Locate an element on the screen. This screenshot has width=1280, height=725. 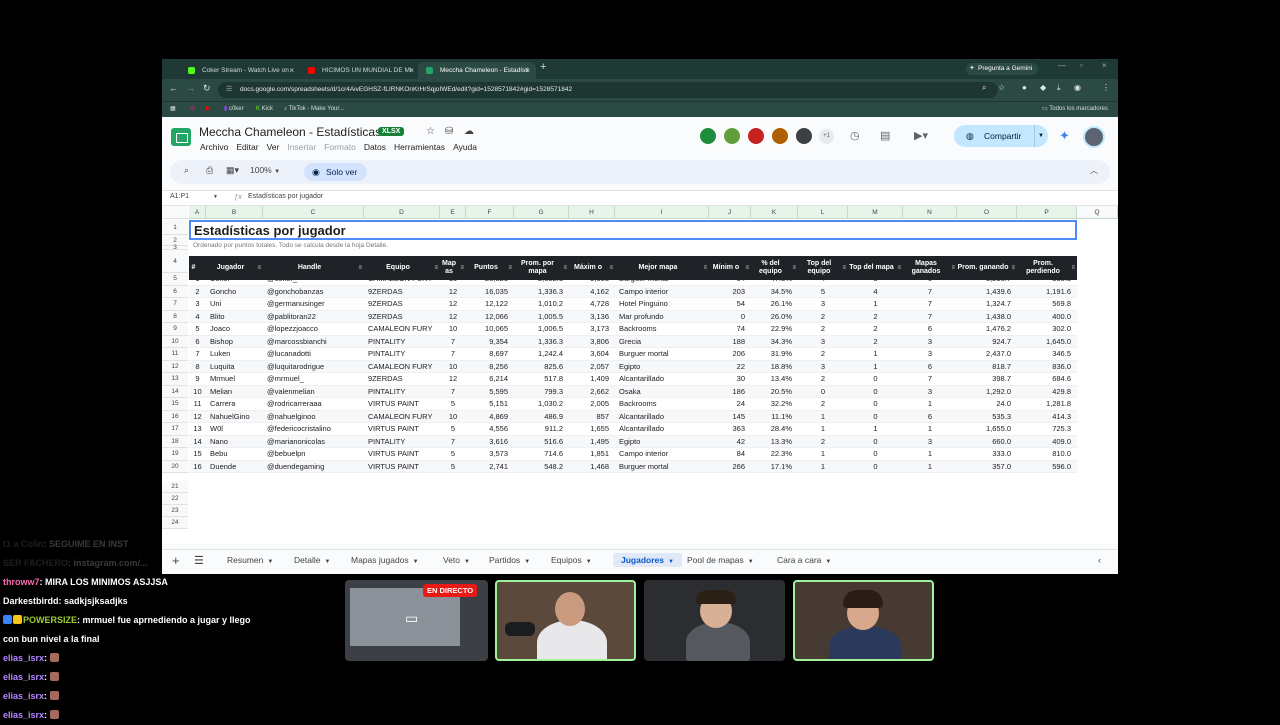
column-header: L is located at coordinates (823, 212).